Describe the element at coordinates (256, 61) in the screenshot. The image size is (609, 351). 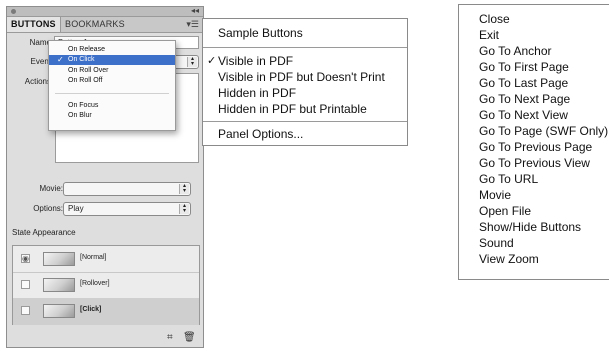
I see `menu-item-label: Visible in PDF` at that location.